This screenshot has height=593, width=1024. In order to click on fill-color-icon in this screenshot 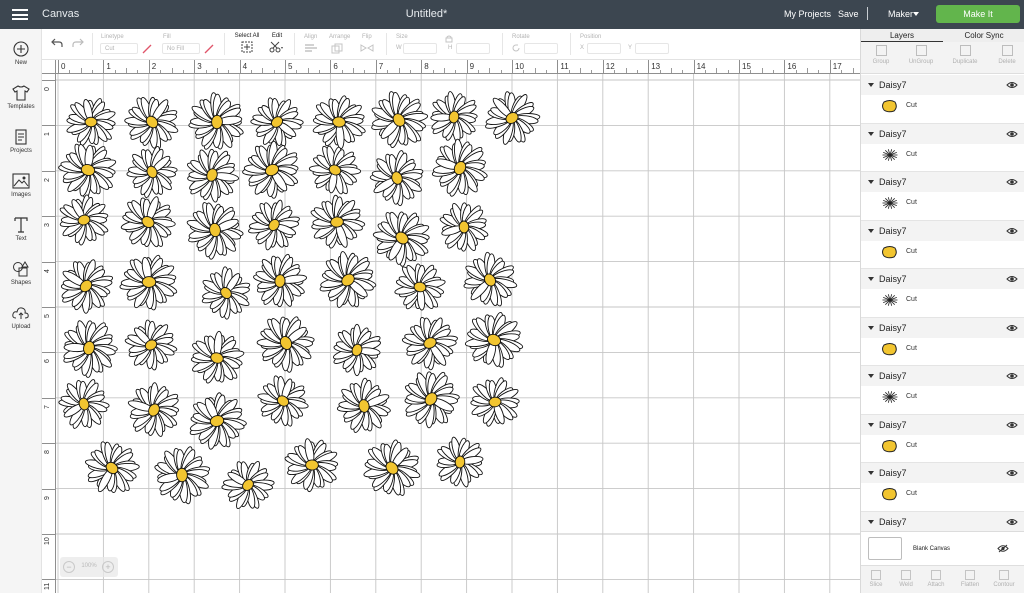, I will do `click(209, 49)`.